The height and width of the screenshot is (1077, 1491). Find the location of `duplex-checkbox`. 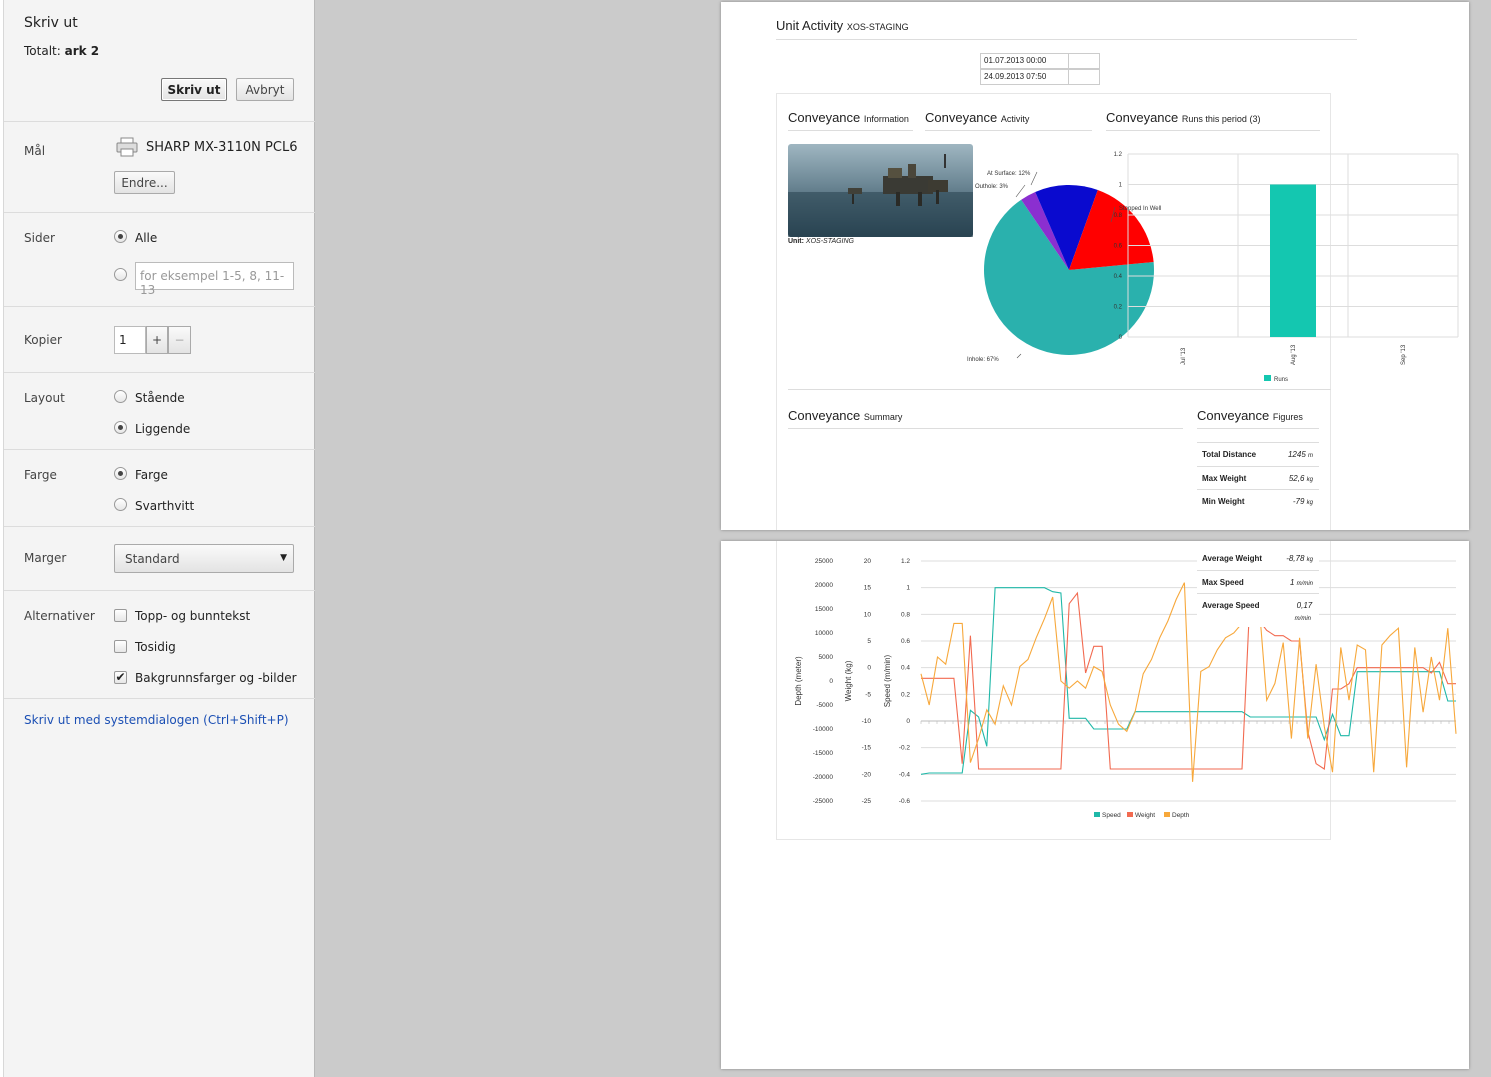

duplex-checkbox is located at coordinates (120, 646).